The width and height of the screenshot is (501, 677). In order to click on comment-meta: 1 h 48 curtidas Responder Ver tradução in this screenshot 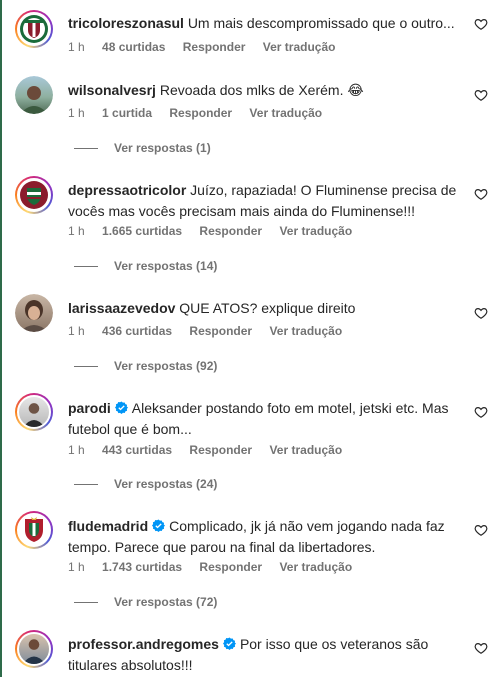, I will do `click(208, 47)`.